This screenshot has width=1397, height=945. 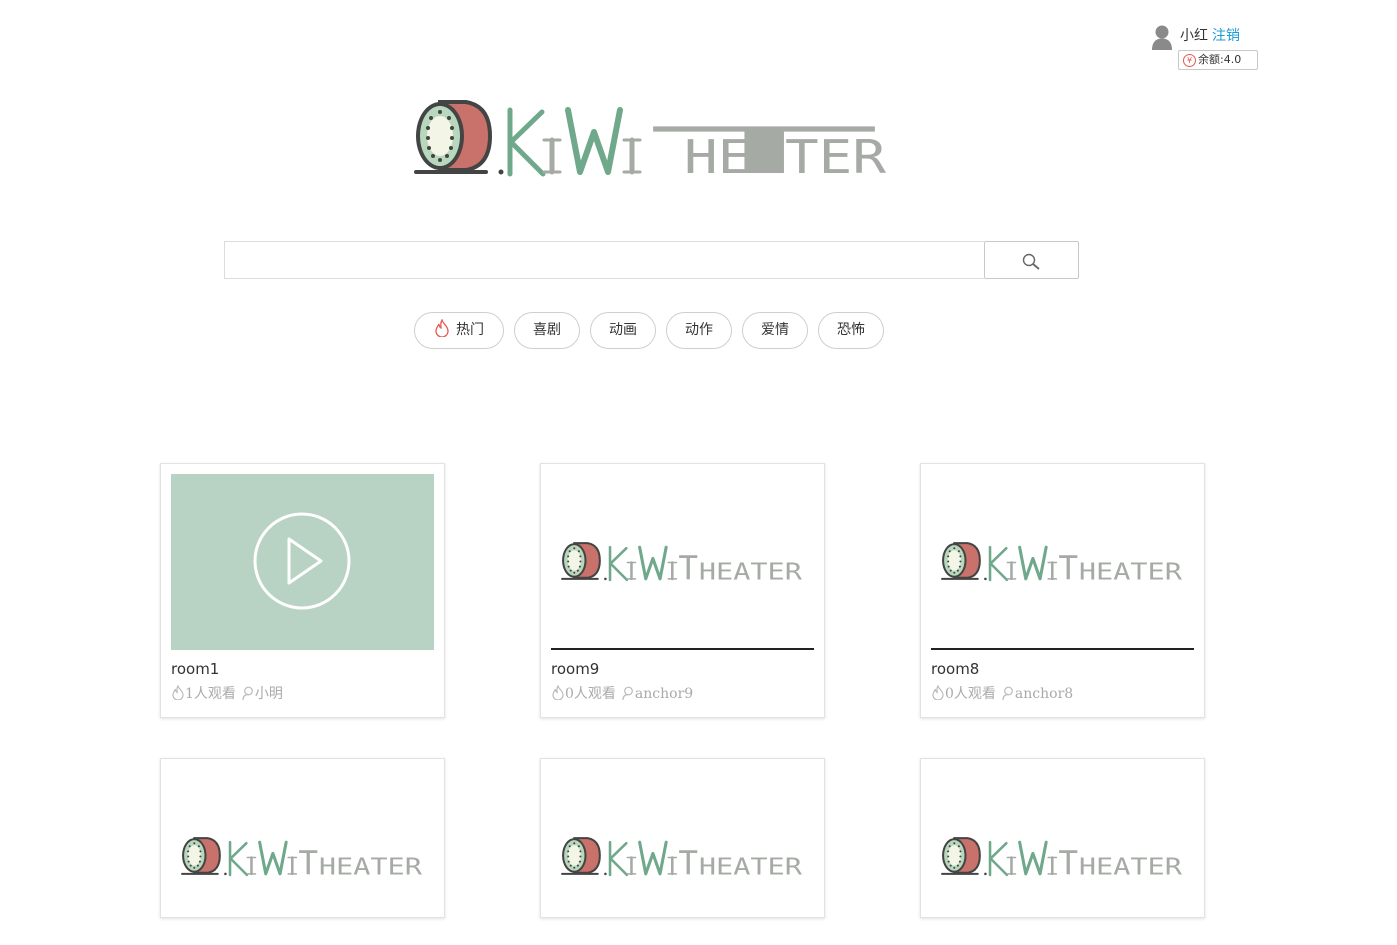 What do you see at coordinates (955, 669) in the screenshot?
I see `room-title: room8` at bounding box center [955, 669].